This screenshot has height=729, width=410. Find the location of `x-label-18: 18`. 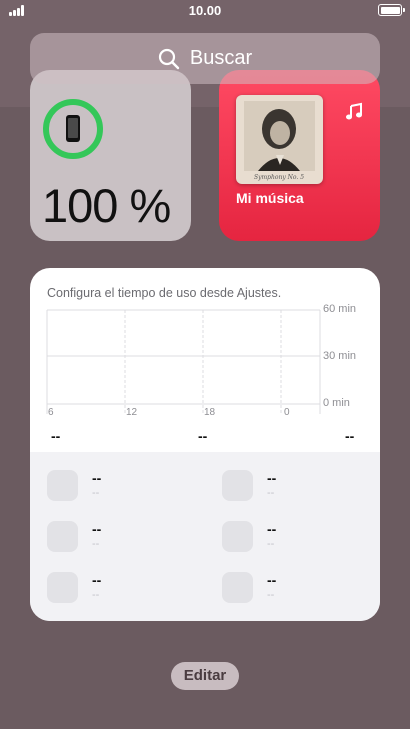

x-label-18: 18 is located at coordinates (210, 412).